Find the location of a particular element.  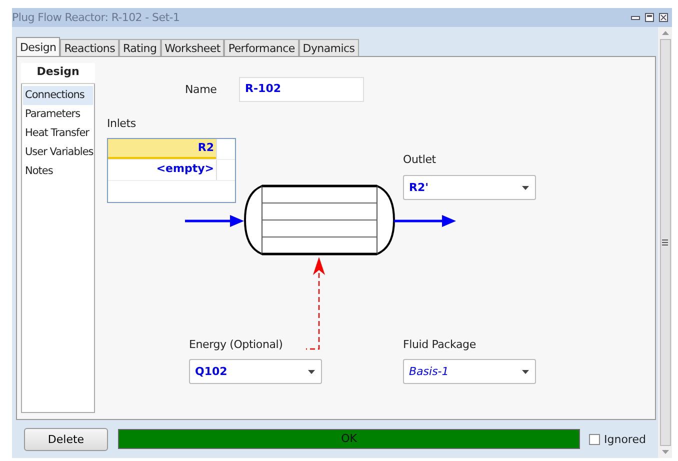

sidebar-item: Notes is located at coordinates (58, 171).